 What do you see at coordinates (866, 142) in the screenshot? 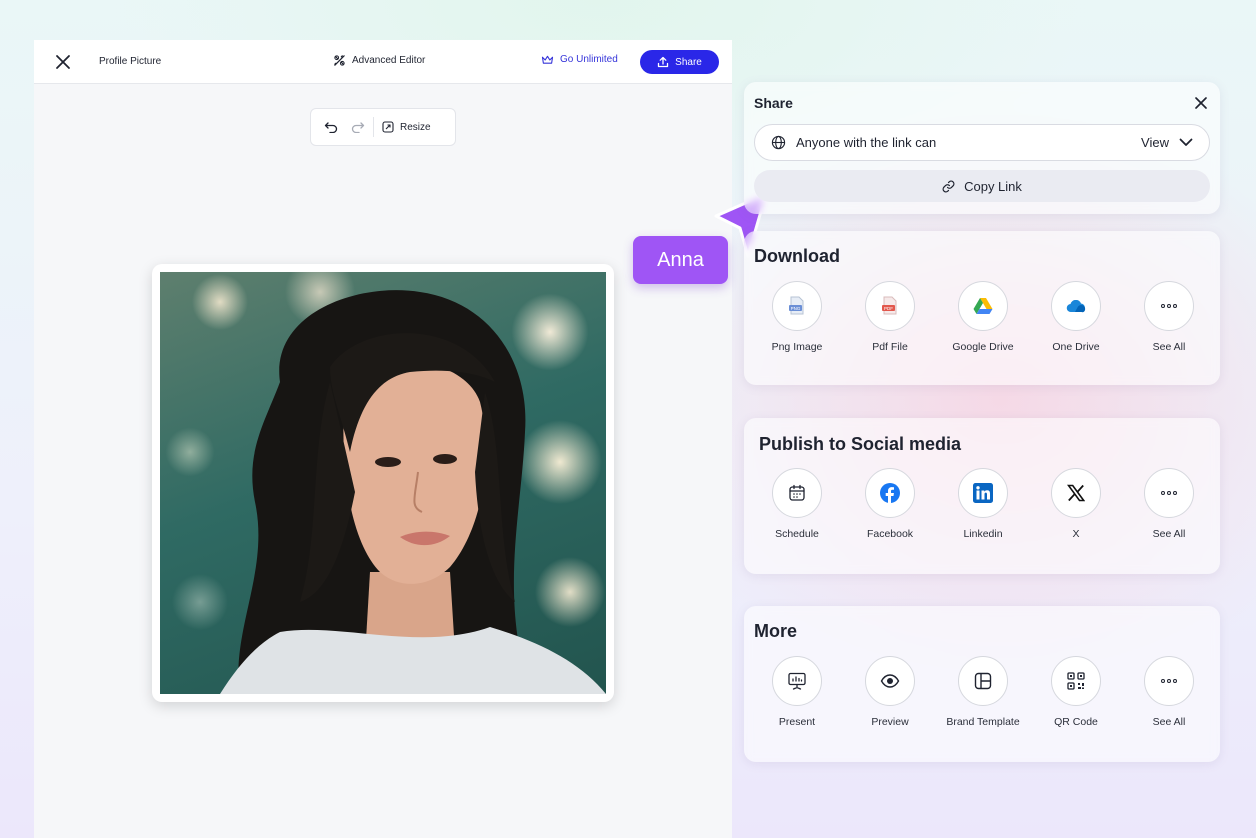
I see `permission-text: Anyone with the link can` at bounding box center [866, 142].